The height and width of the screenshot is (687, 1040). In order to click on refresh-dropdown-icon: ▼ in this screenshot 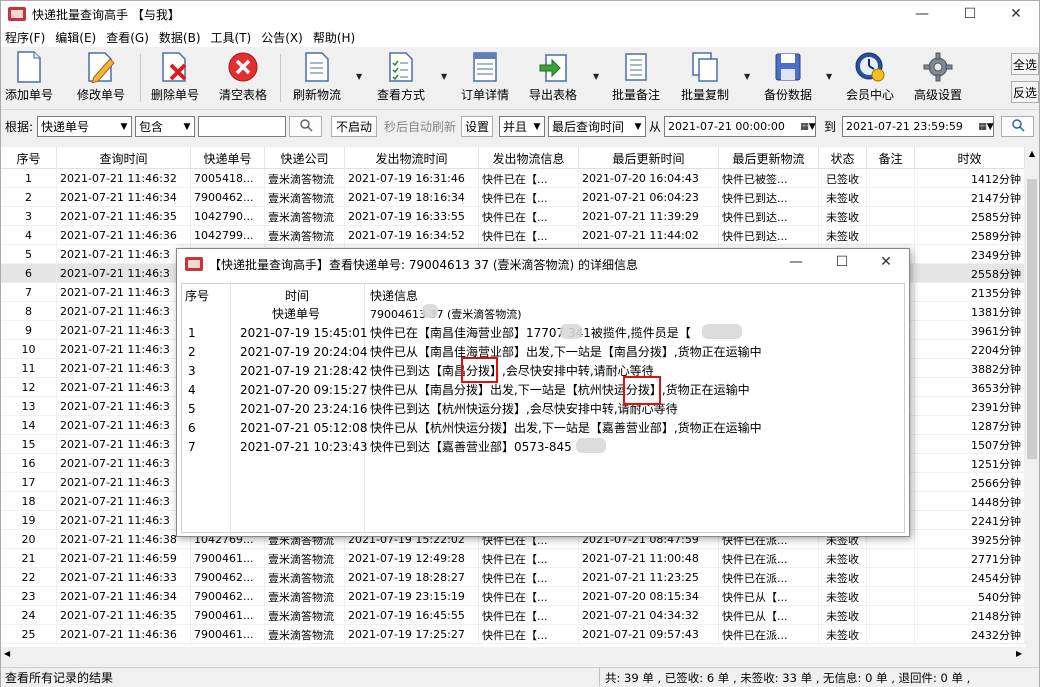, I will do `click(359, 76)`.